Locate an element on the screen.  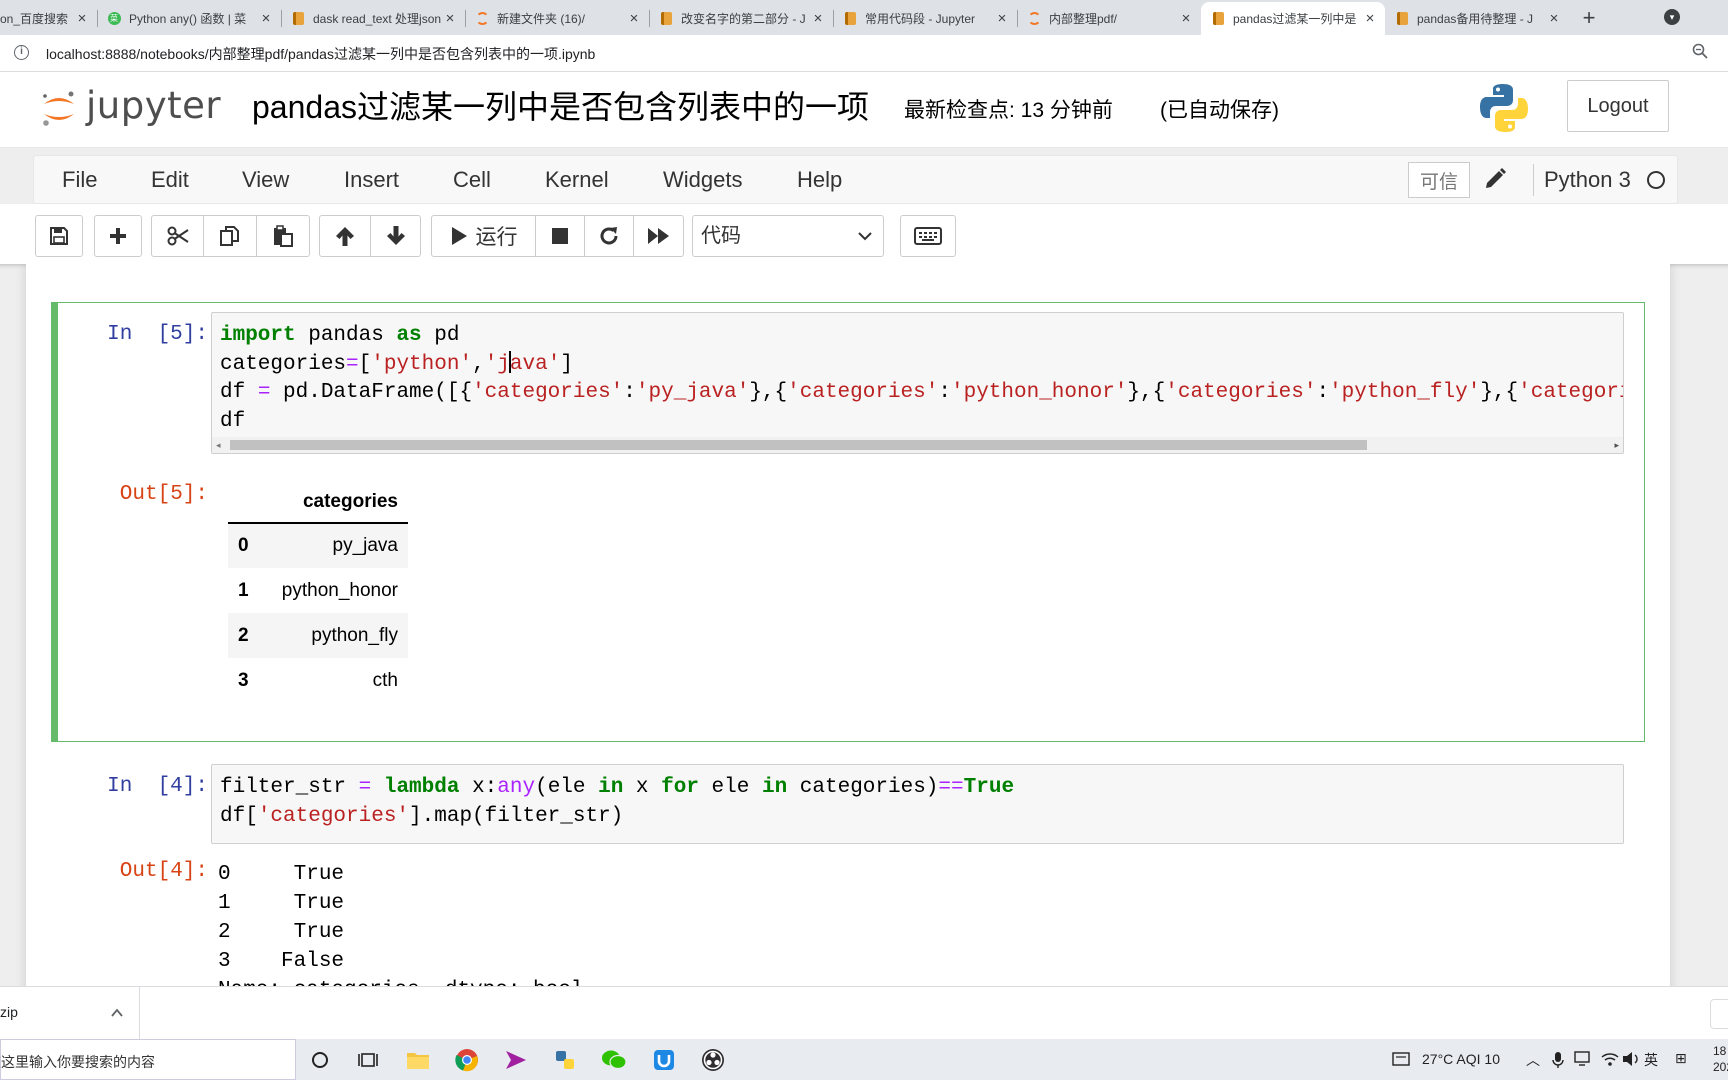
browser-tab-7: 内部整理pdf/ × is located at coordinates (1109, 18).